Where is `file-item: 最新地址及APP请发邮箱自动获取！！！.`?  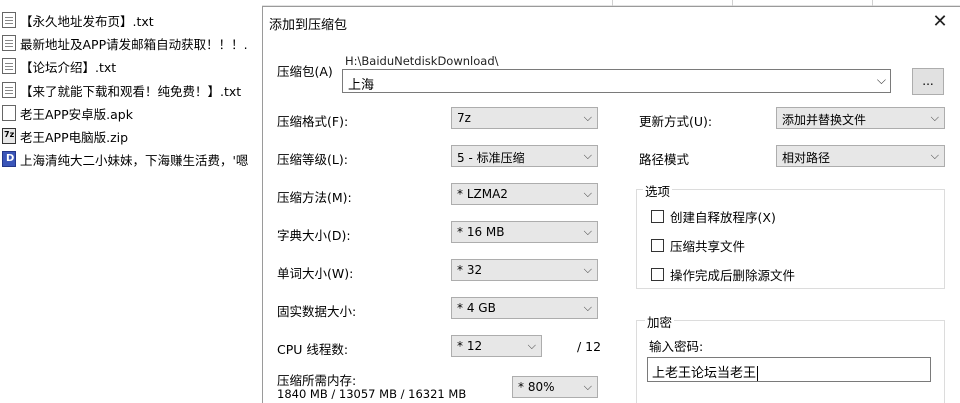
file-item: 最新地址及APP请发邮箱自动获取！！！. is located at coordinates (125, 43).